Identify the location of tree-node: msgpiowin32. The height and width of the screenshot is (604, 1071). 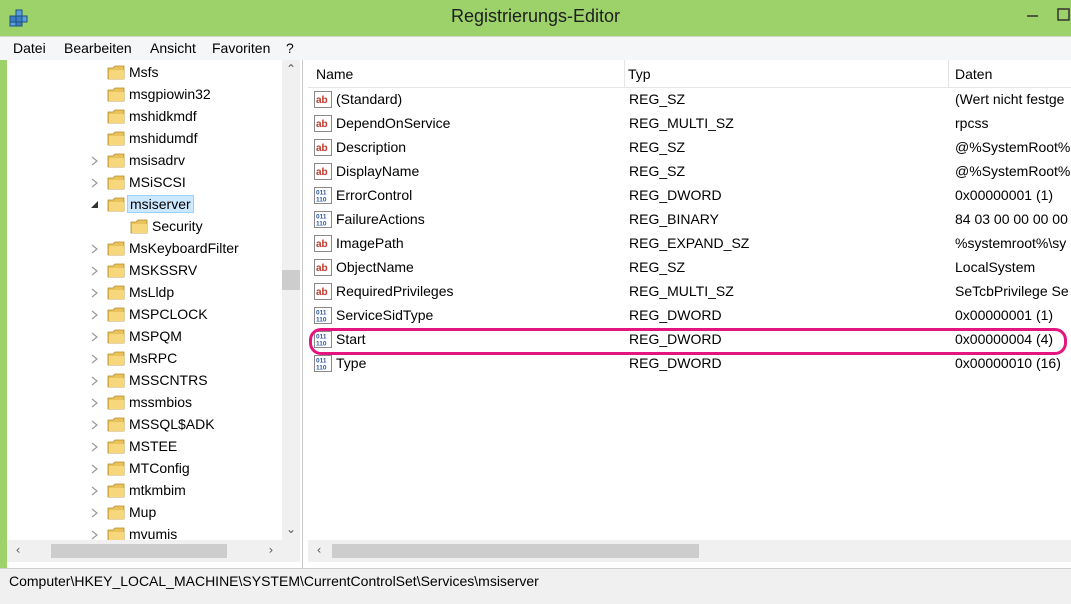
(152, 95).